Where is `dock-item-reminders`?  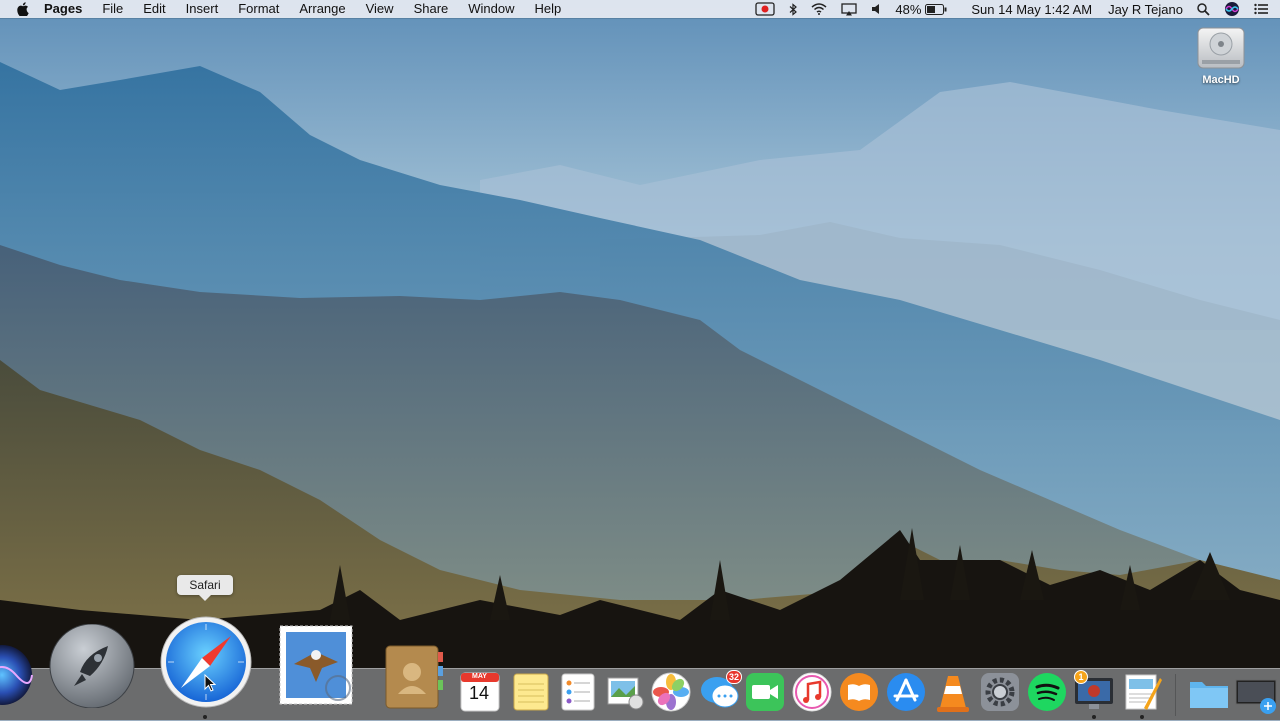 dock-item-reminders is located at coordinates (578, 692).